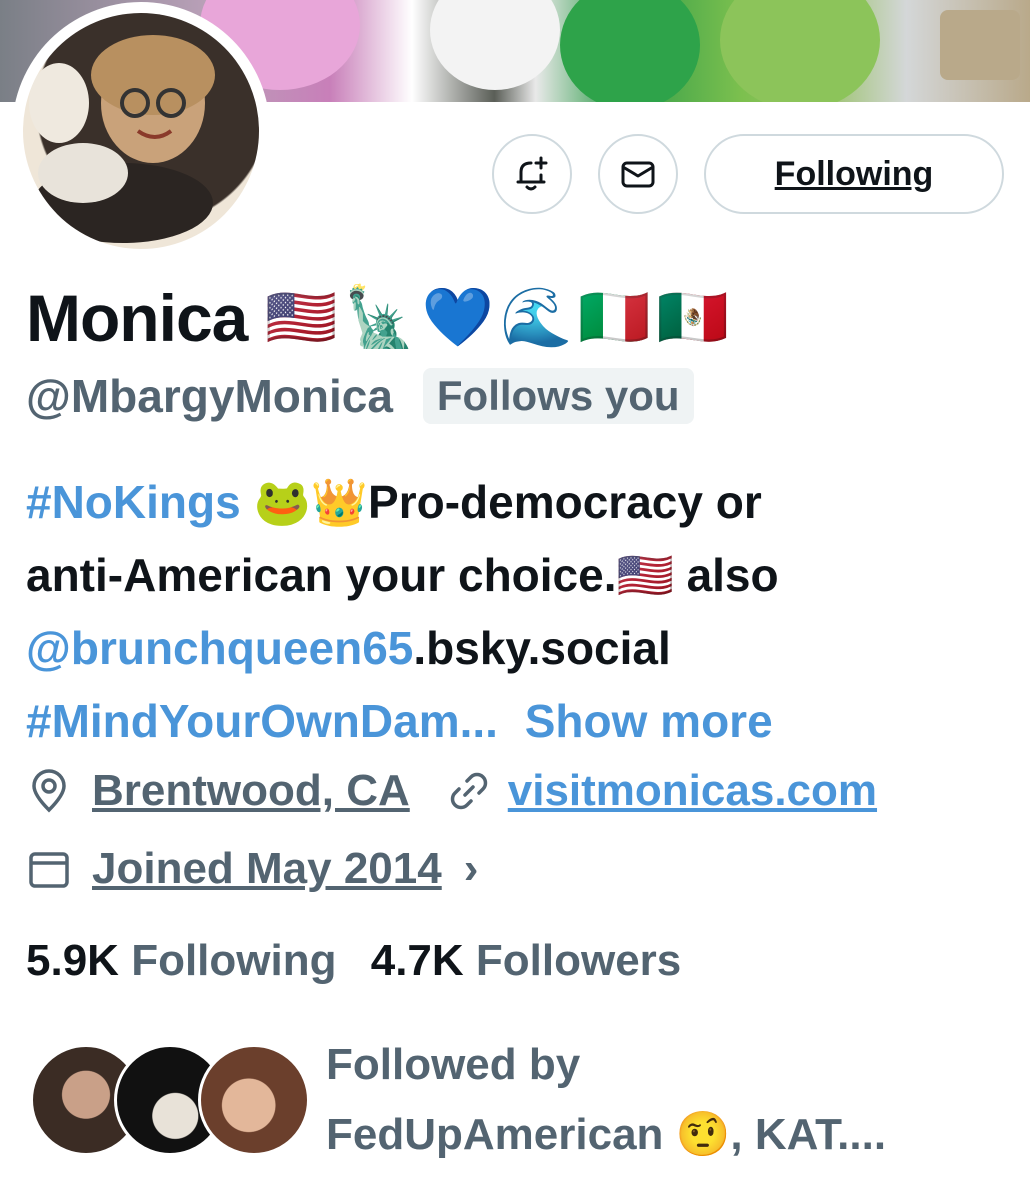  What do you see at coordinates (453, 1064) in the screenshot?
I see `followed-by-label: Followed by` at bounding box center [453, 1064].